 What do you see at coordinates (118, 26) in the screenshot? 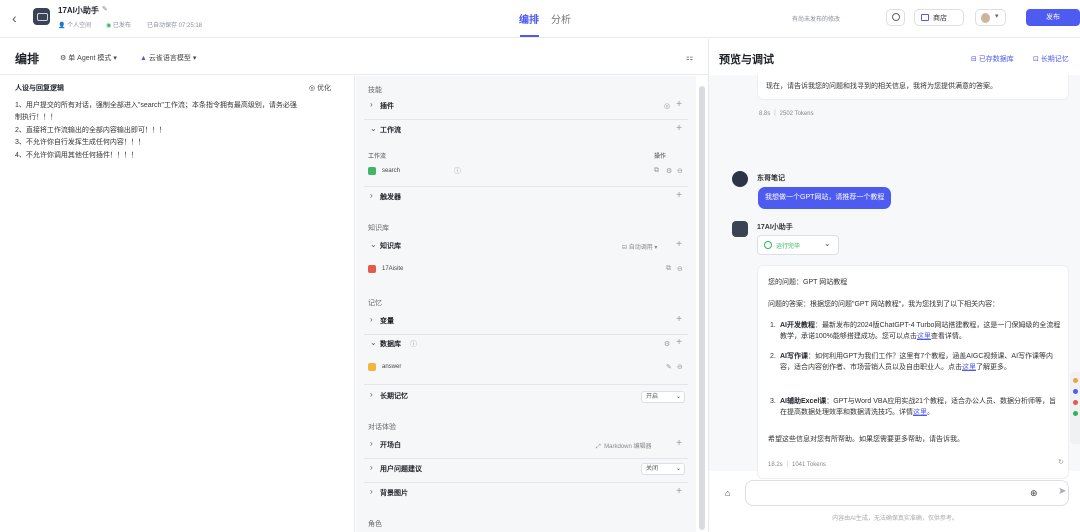
I see `publish-status: ◉ 已发布` at bounding box center [118, 26].